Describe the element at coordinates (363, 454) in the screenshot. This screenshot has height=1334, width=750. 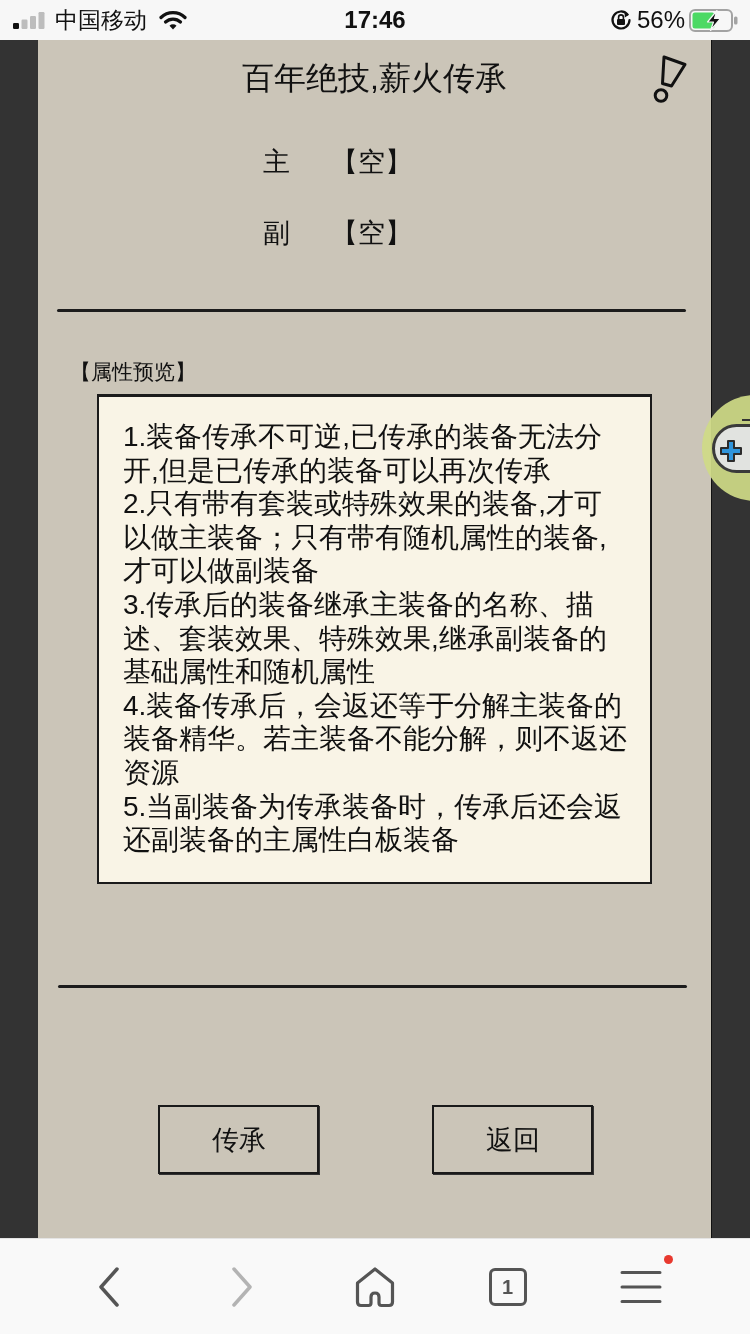
I see `rule-text: 1.装备传承不可逆,已传承的装备无法分开,但是已传承的装备可以再次传承` at that location.